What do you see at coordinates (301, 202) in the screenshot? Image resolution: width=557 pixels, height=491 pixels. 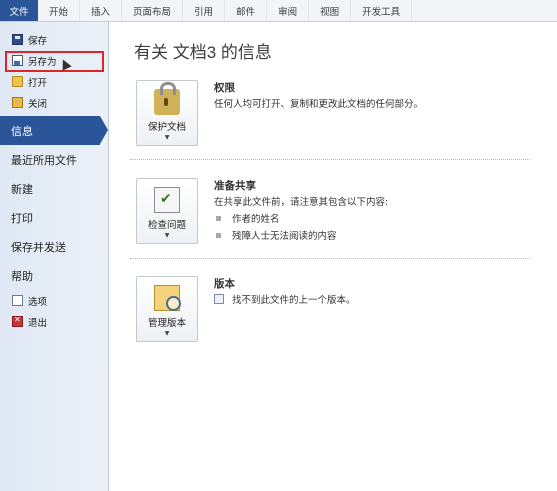 I see `prepare-desc: 在共享此文件前，请注意其包含以下内容:` at bounding box center [301, 202].